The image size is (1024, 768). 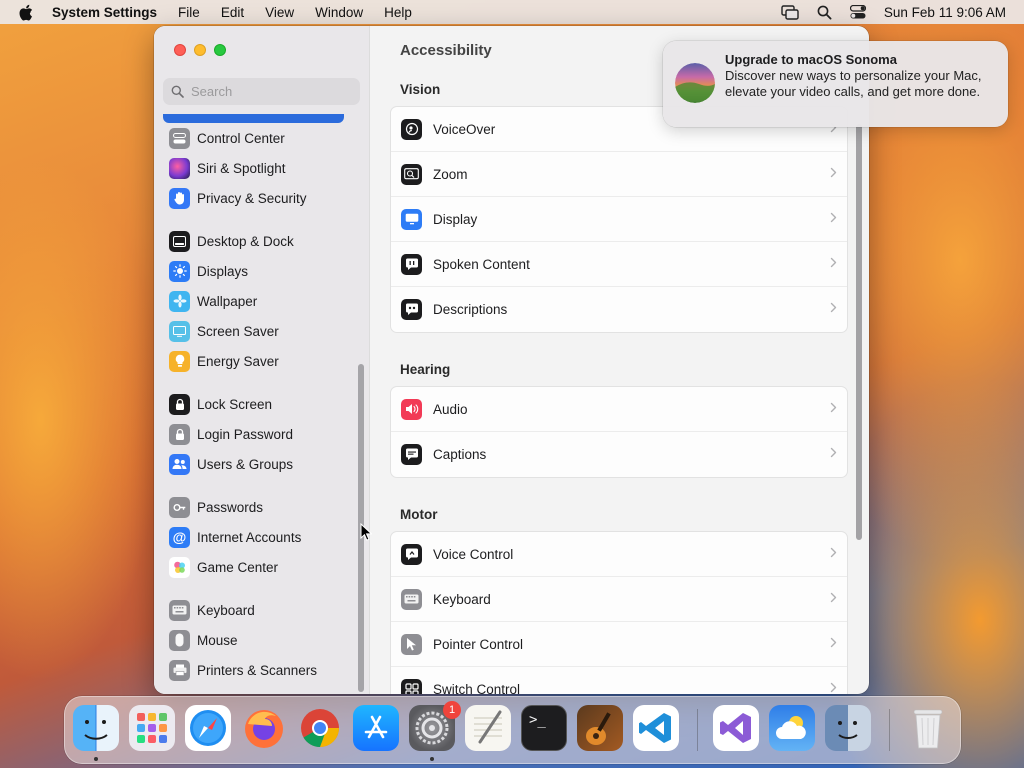 What do you see at coordinates (245, 464) in the screenshot?
I see `sidebar-item-label: Users & Groups` at bounding box center [245, 464].